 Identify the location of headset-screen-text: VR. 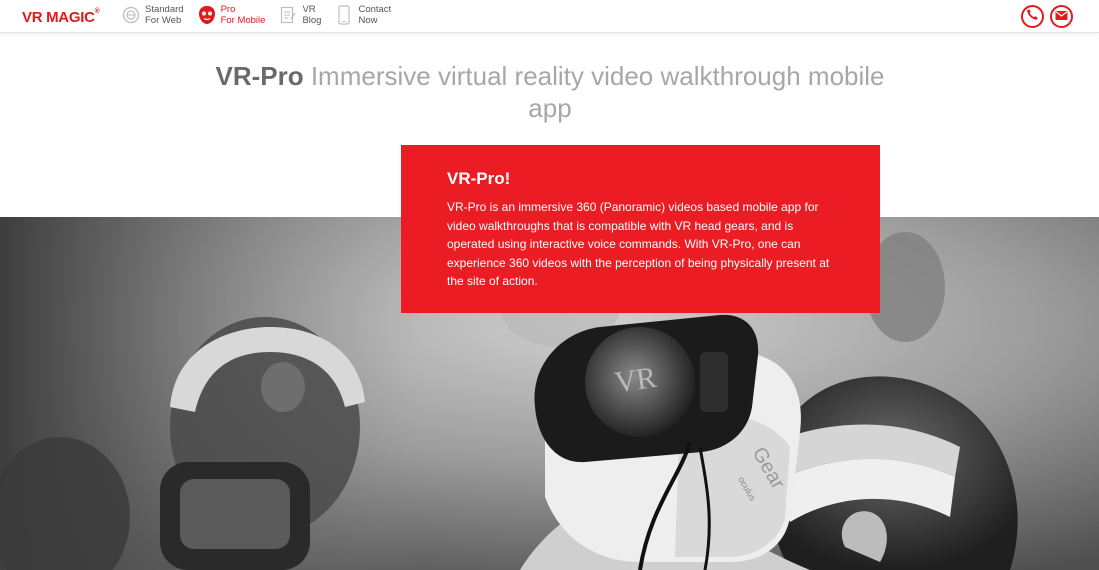
(636, 380).